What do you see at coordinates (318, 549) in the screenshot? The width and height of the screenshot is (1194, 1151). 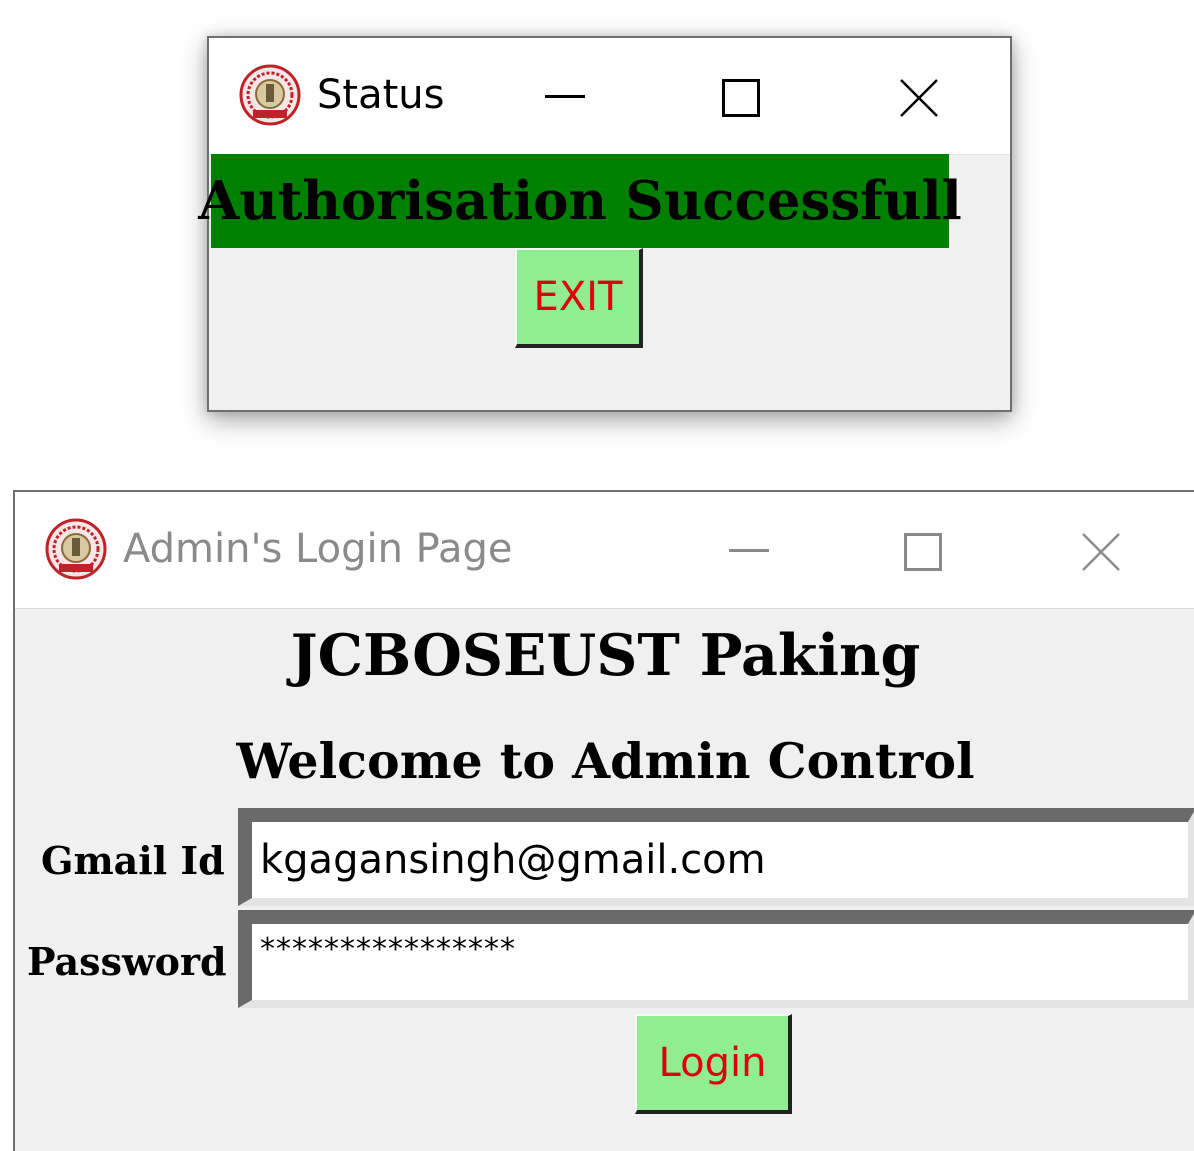 I see `window-title: Admin's Login Page` at bounding box center [318, 549].